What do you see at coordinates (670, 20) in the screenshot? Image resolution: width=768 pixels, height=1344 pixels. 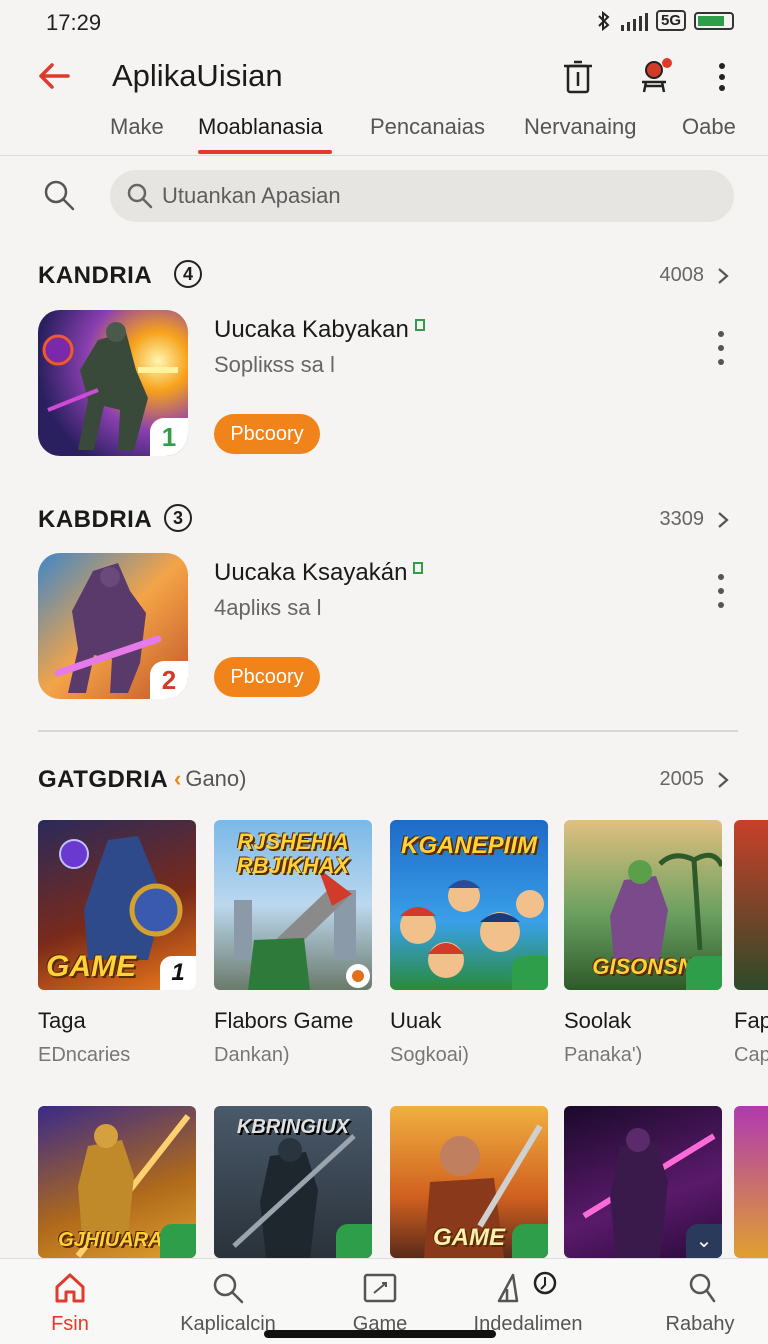 I see `network-label: 5G` at bounding box center [670, 20].